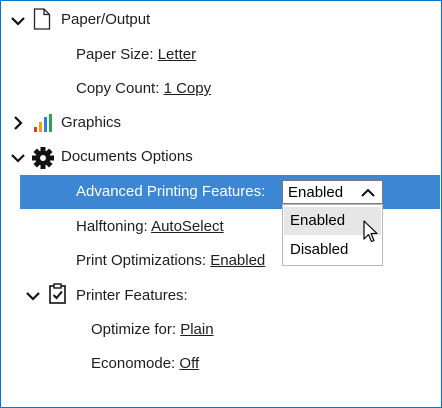  I want to click on copy-count-label: Copy Count: 1 Copy, so click(143, 89).